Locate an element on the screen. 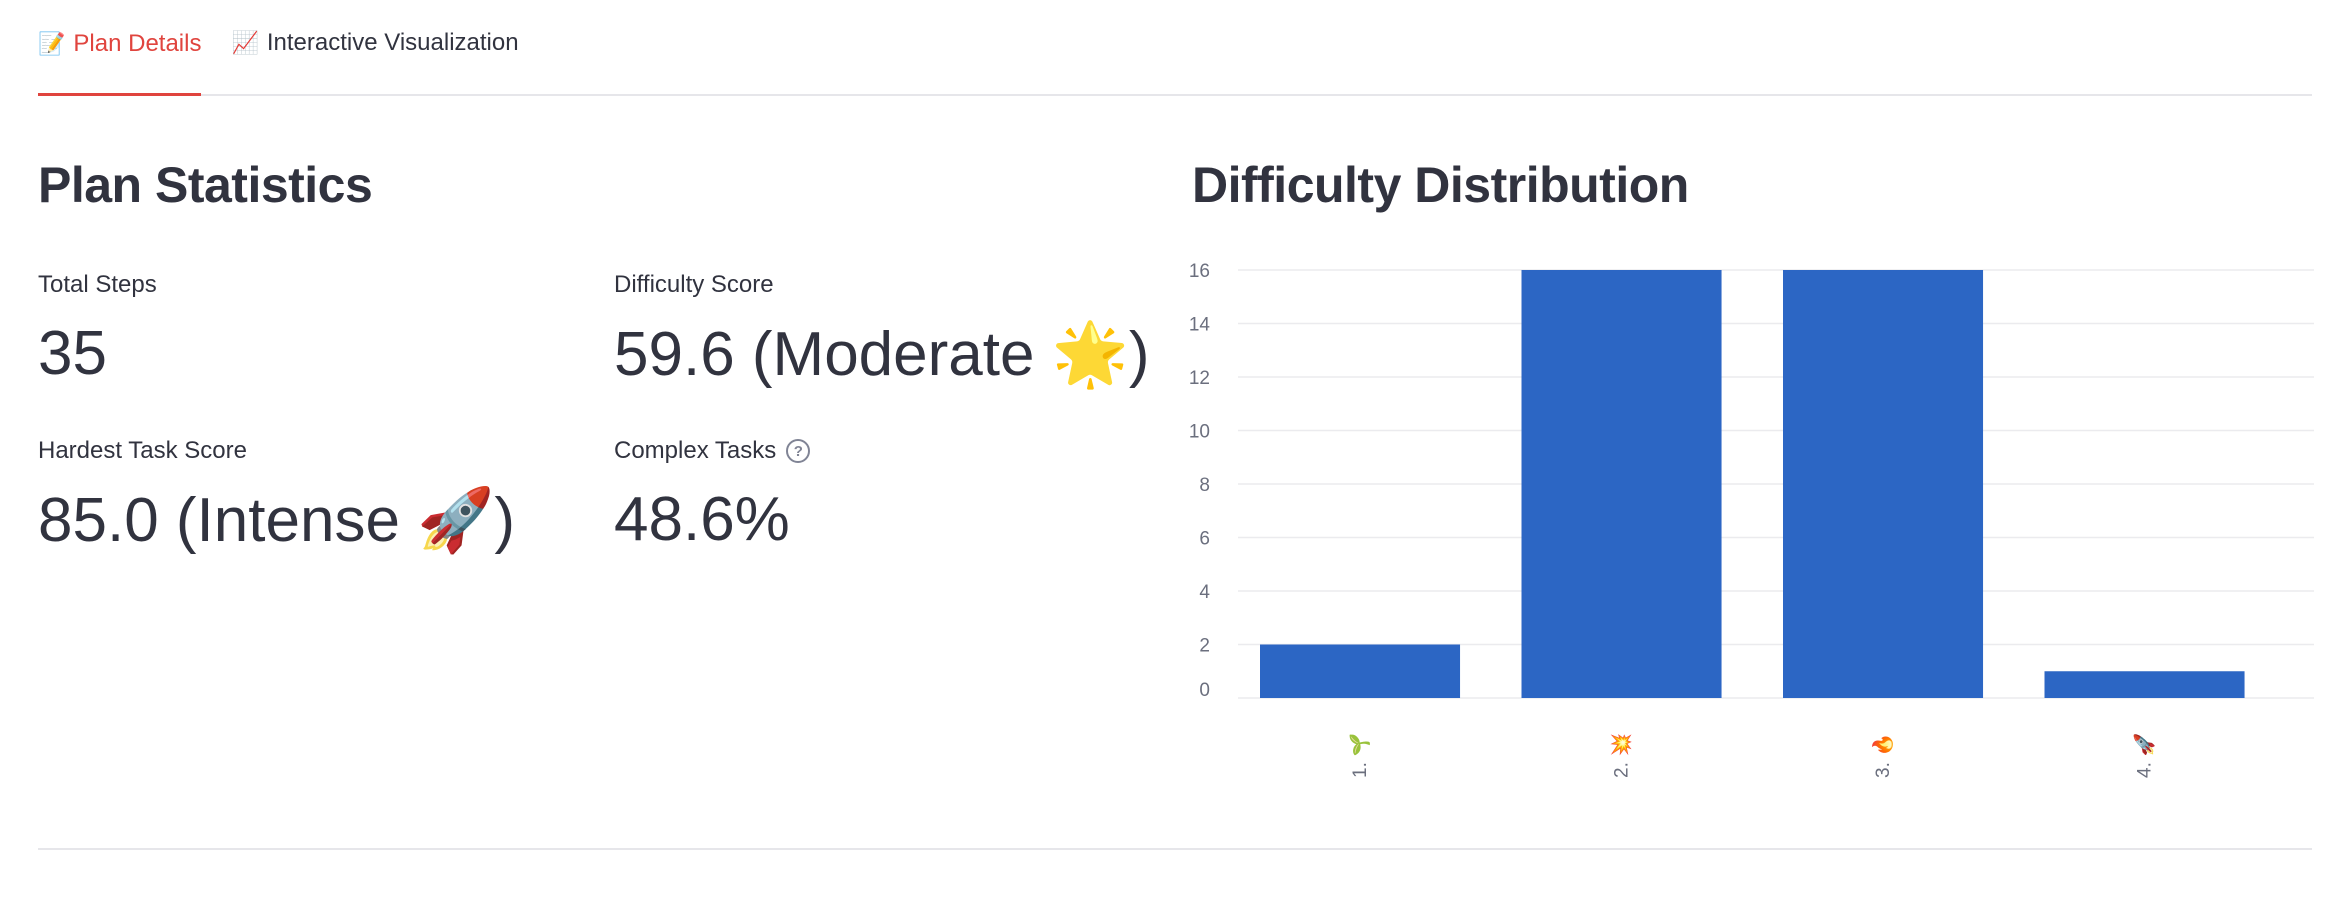 This screenshot has width=2340, height=906. question-circle-icon: ? is located at coordinates (798, 451).